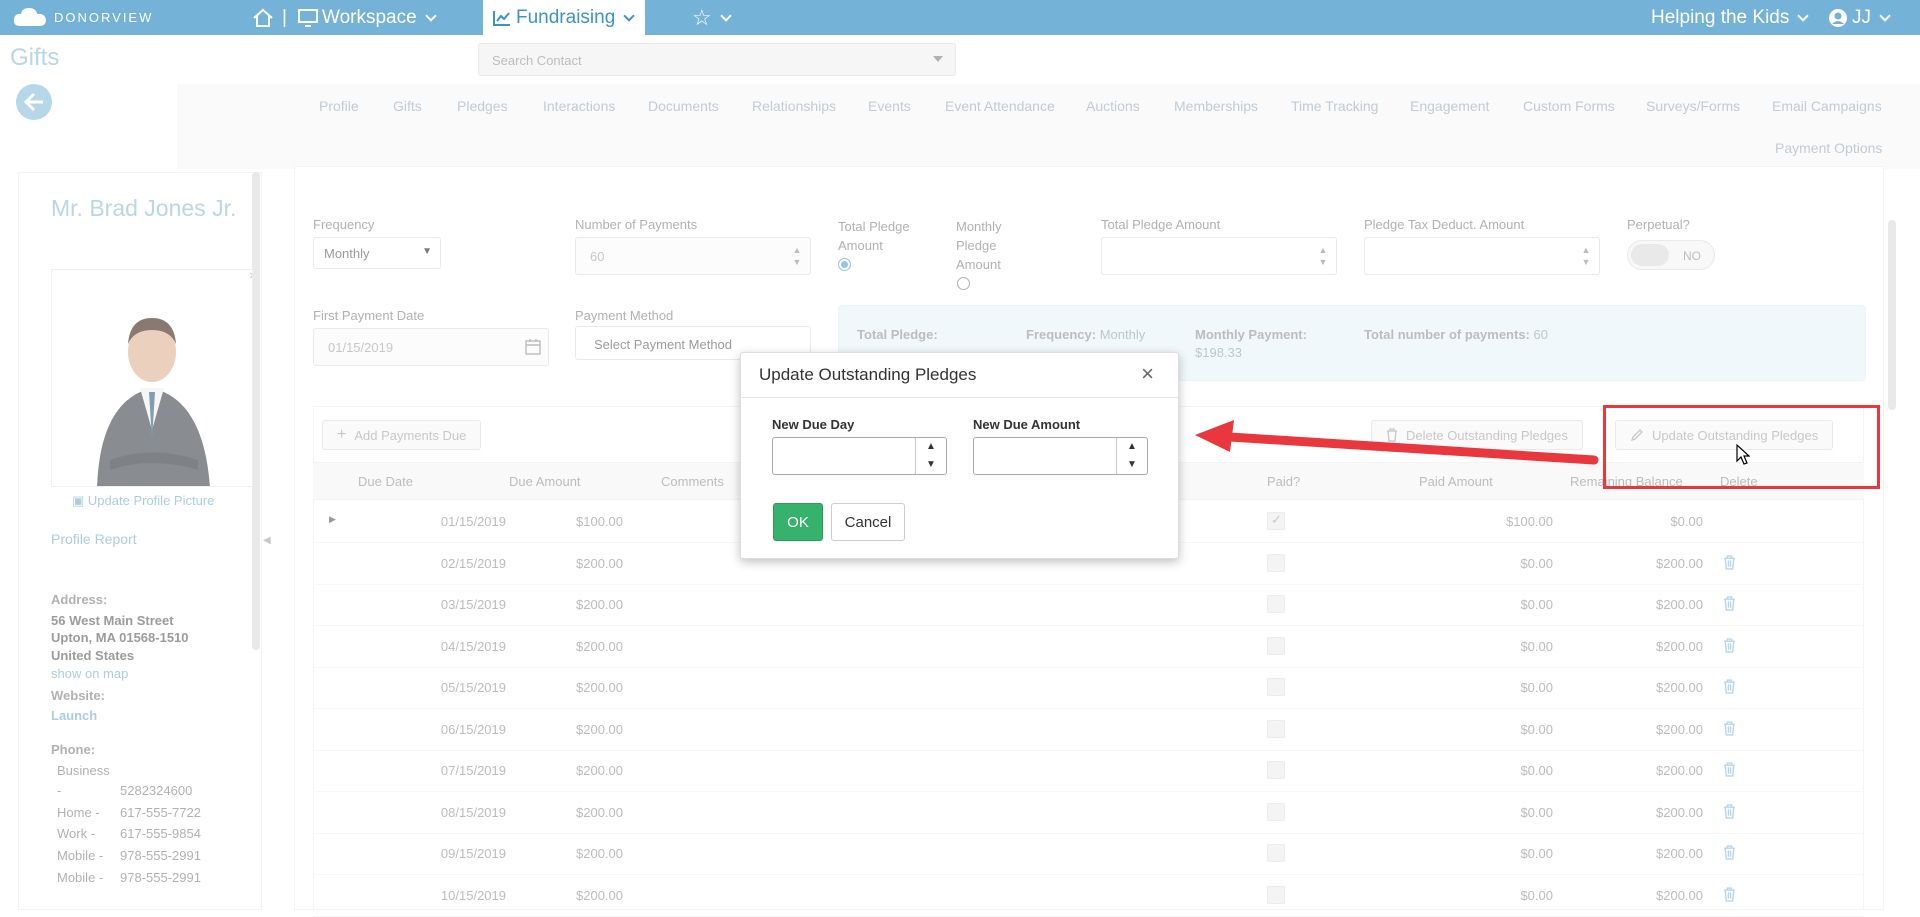 The width and height of the screenshot is (1920, 917). What do you see at coordinates (813, 424) in the screenshot?
I see `new-due-day-label: New Due Day` at bounding box center [813, 424].